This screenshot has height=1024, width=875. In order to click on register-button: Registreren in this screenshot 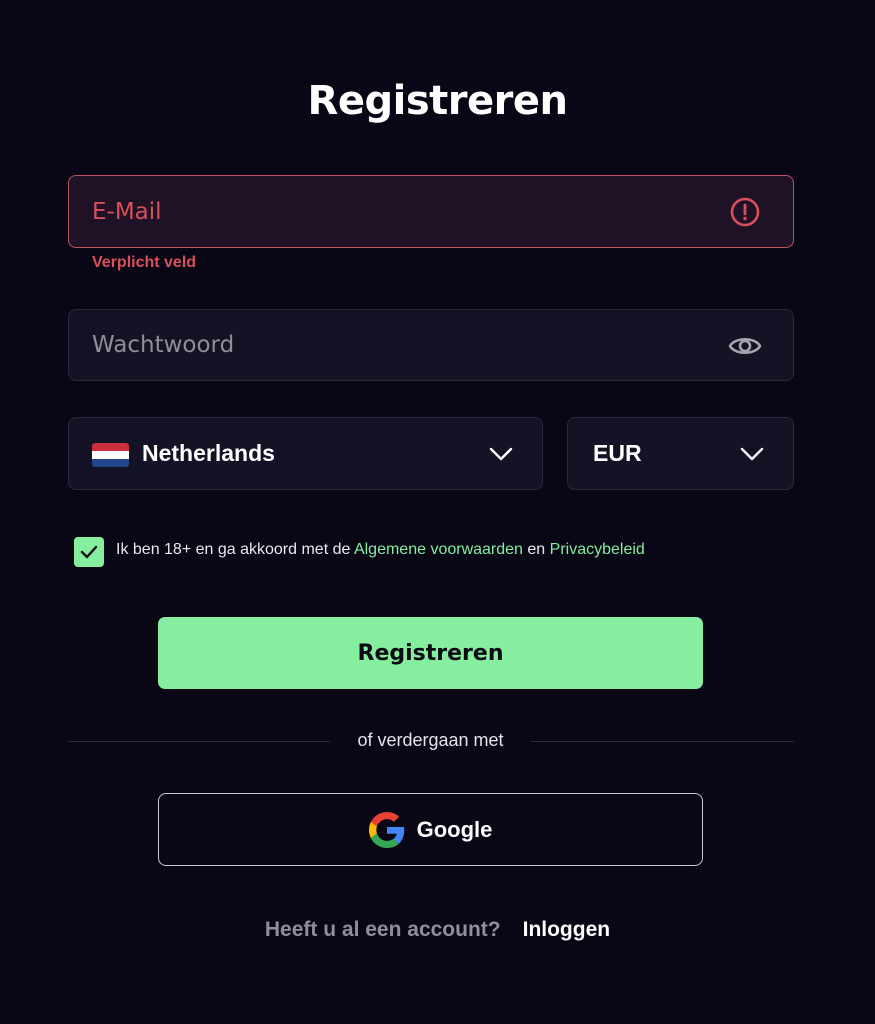, I will do `click(430, 653)`.